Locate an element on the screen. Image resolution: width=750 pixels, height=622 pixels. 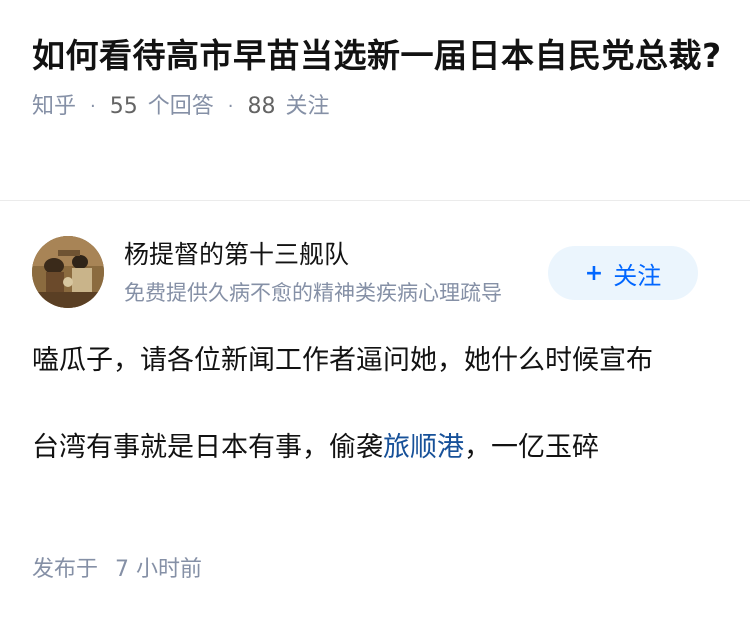
answer-count-label: 个回答 is located at coordinates (181, 107).